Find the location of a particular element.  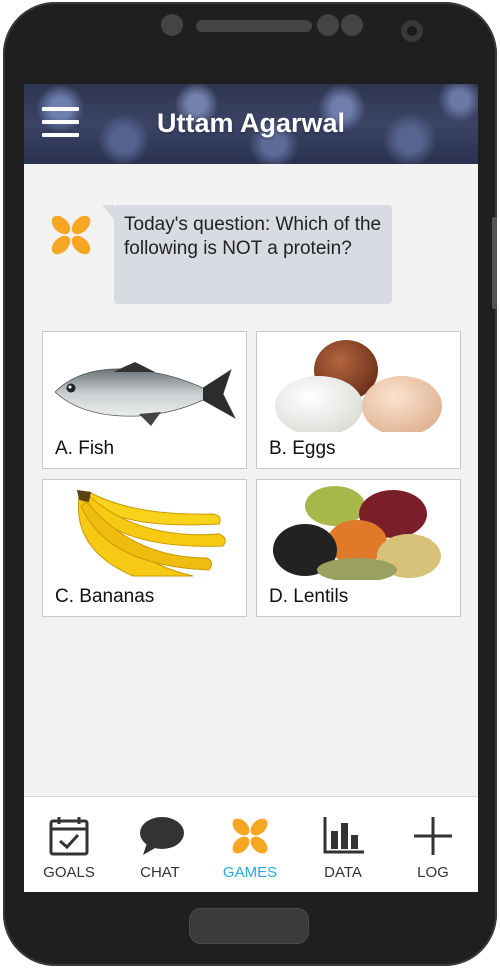

tab-label: DATA is located at coordinates (343, 872).